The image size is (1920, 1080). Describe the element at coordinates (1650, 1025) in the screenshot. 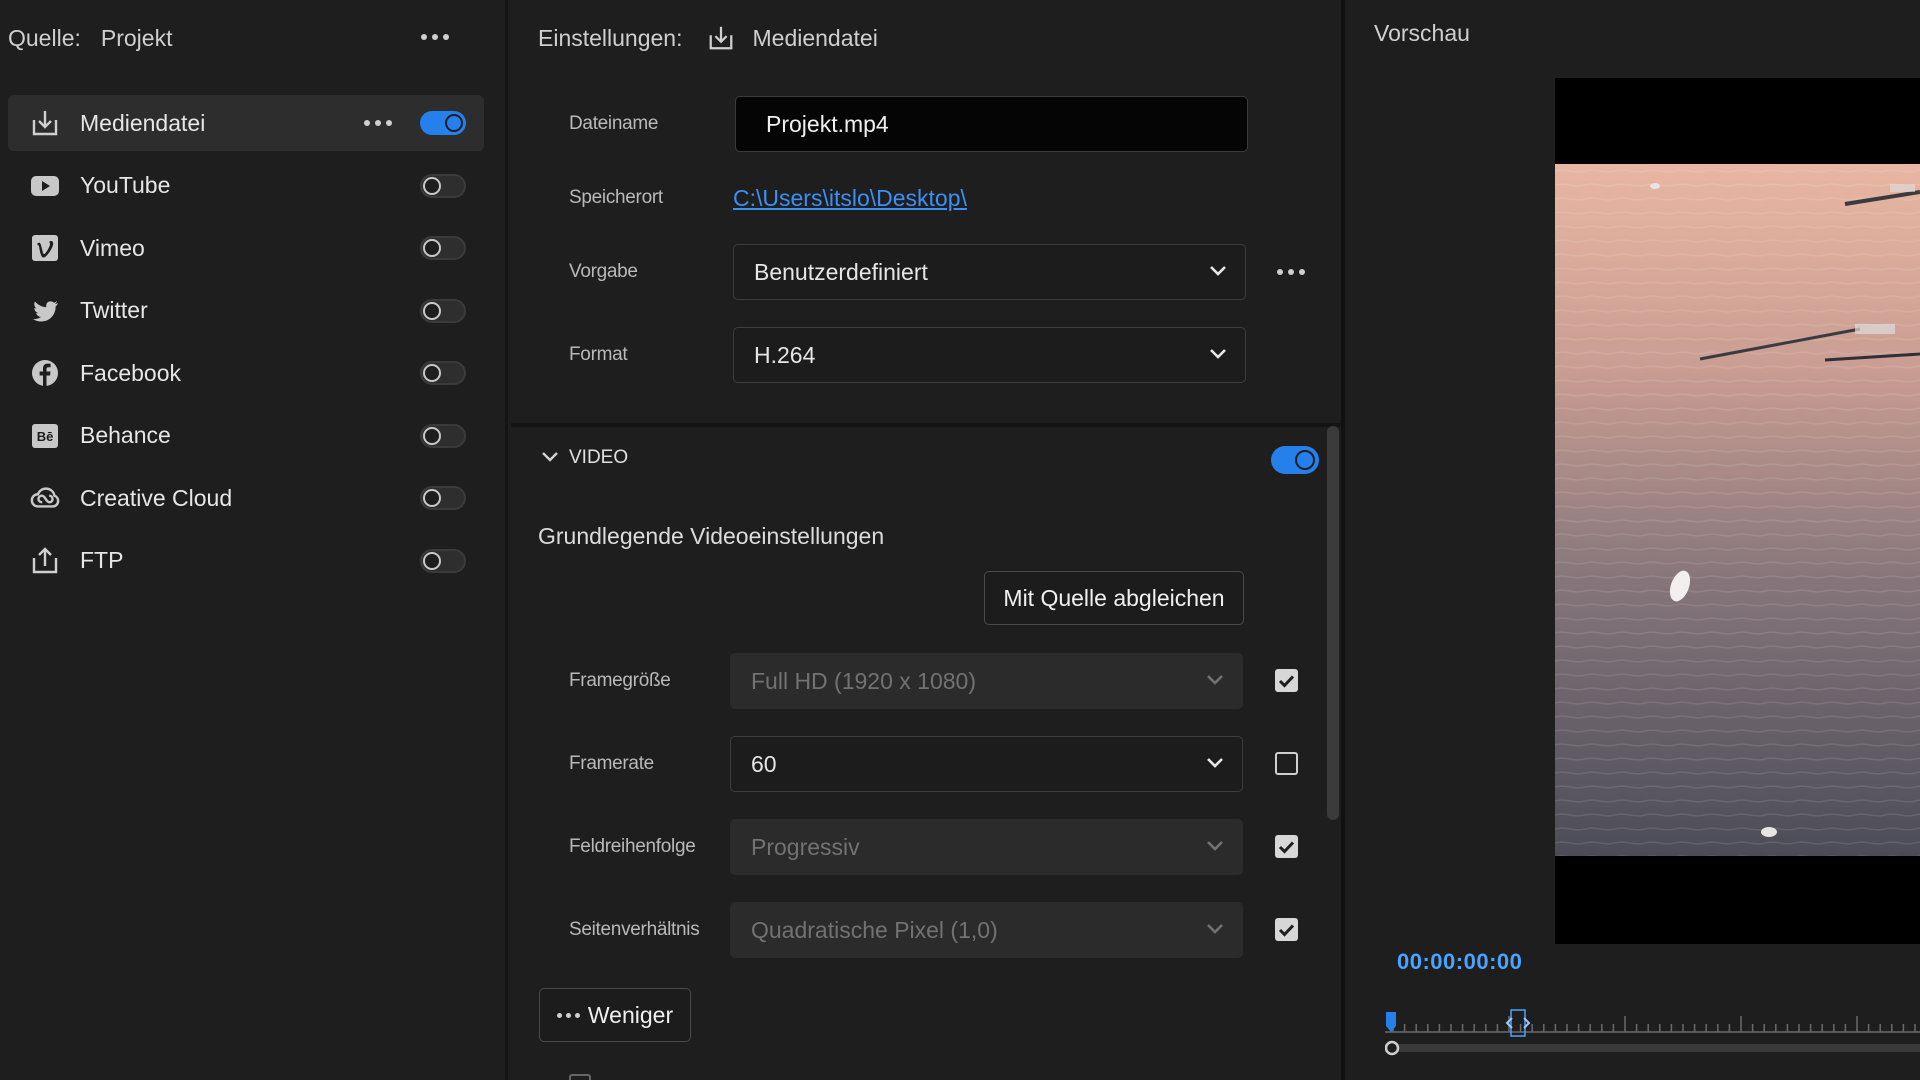

I see `timeline-scrubber` at that location.